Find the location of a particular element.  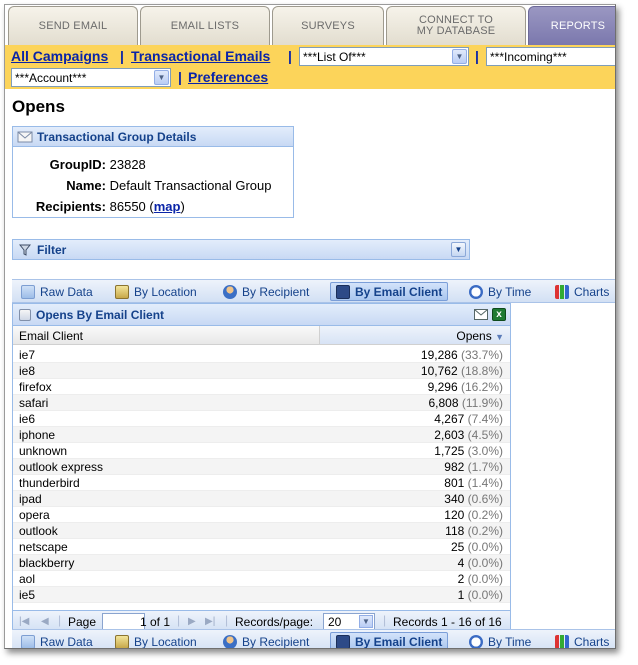

column-header-client: Email Client is located at coordinates (51, 336).